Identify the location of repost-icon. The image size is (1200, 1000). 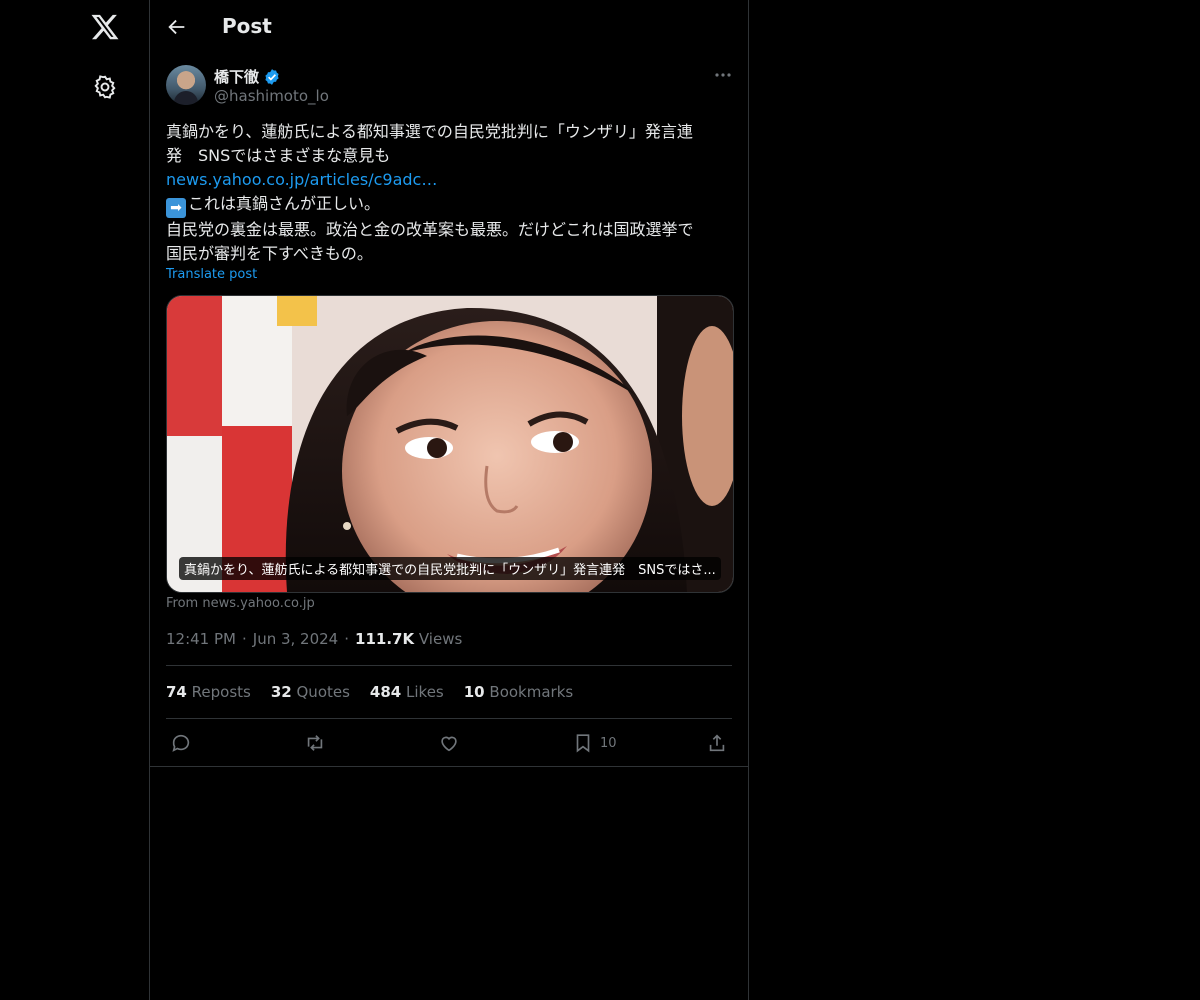
(315, 743).